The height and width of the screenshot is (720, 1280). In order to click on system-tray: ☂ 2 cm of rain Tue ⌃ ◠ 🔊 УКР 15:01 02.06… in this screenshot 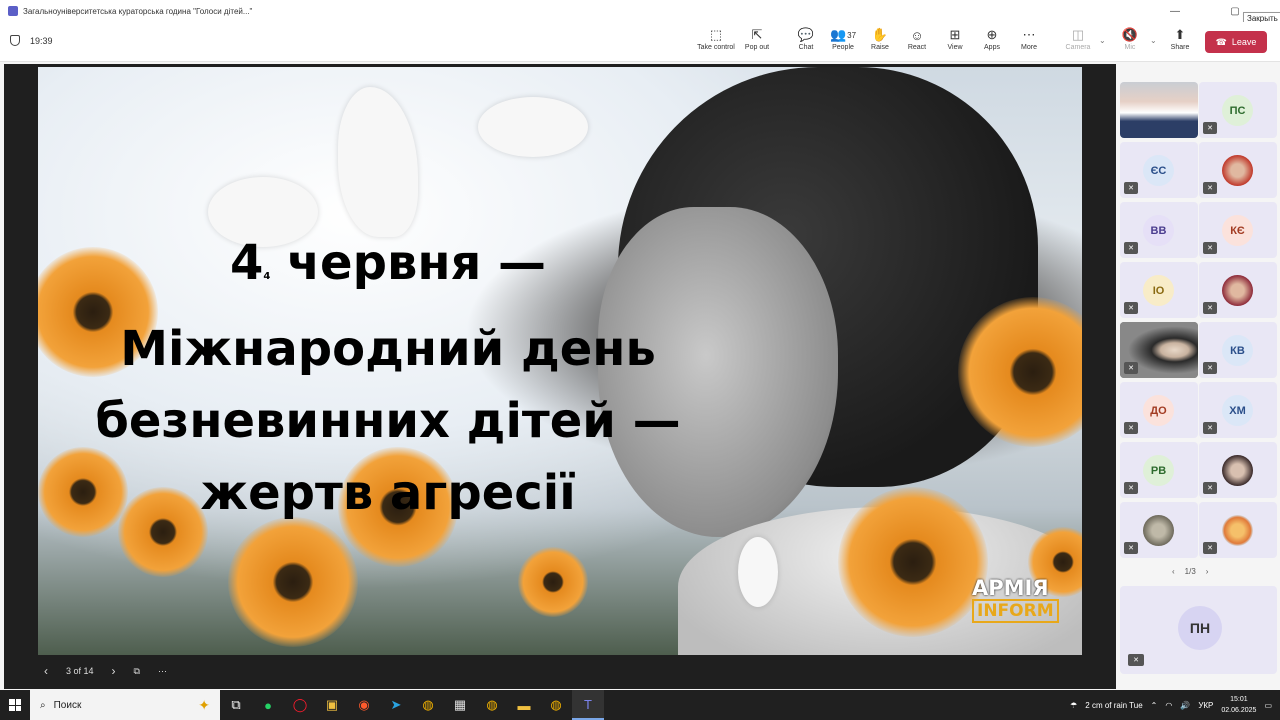, I will do `click(1175, 705)`.